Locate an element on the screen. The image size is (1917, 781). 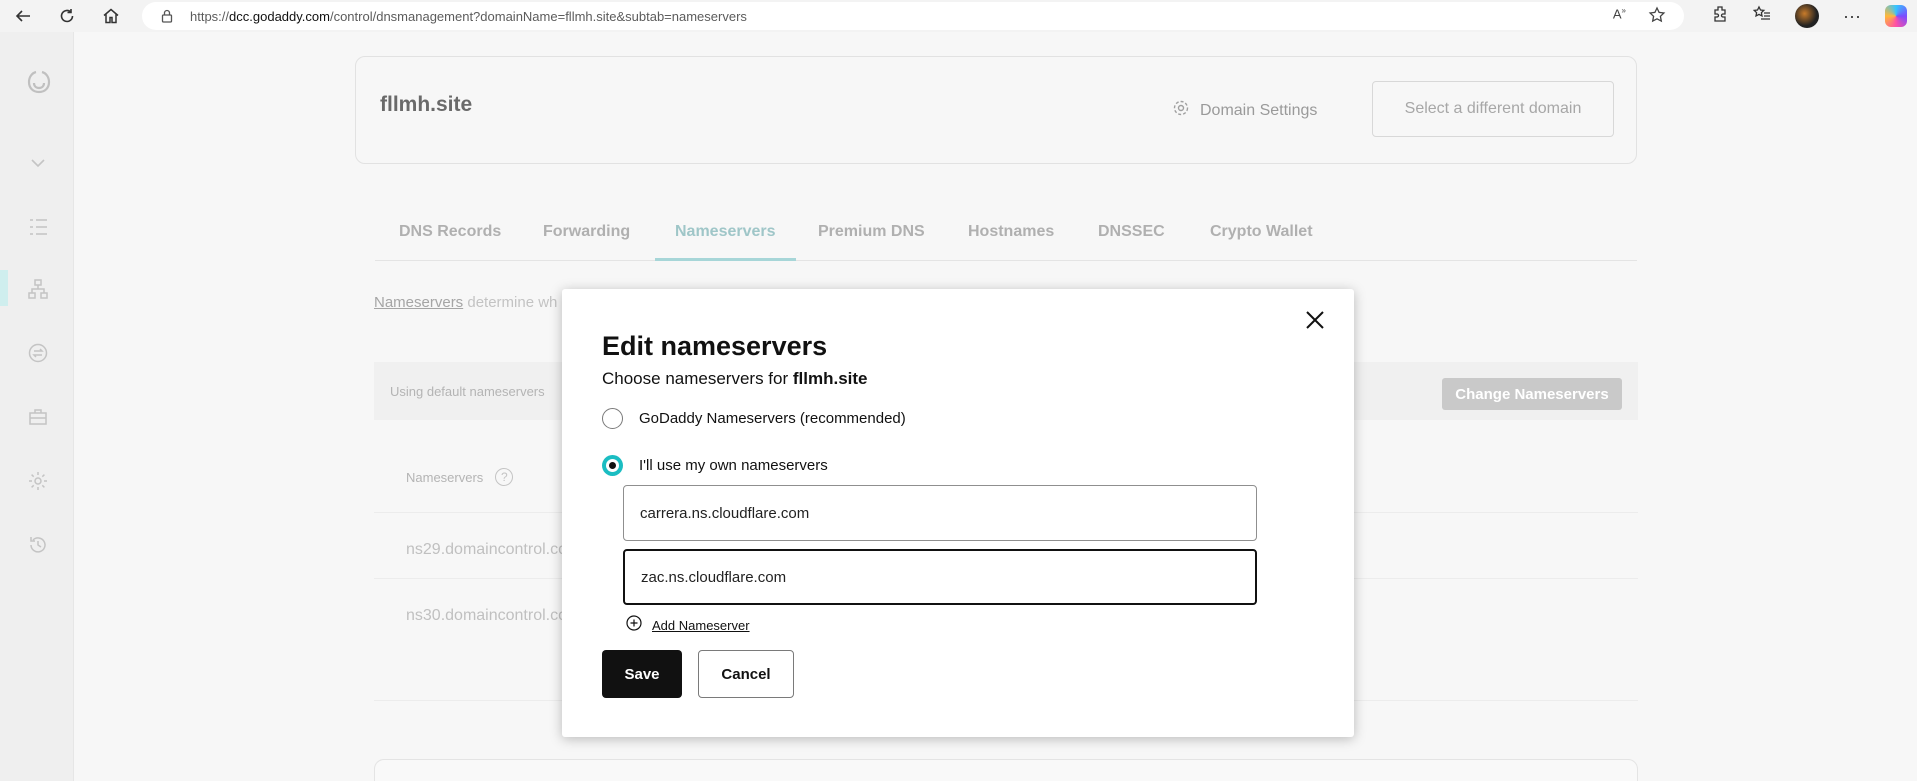
tab-premium-dns: Premium DNS is located at coordinates (871, 239).